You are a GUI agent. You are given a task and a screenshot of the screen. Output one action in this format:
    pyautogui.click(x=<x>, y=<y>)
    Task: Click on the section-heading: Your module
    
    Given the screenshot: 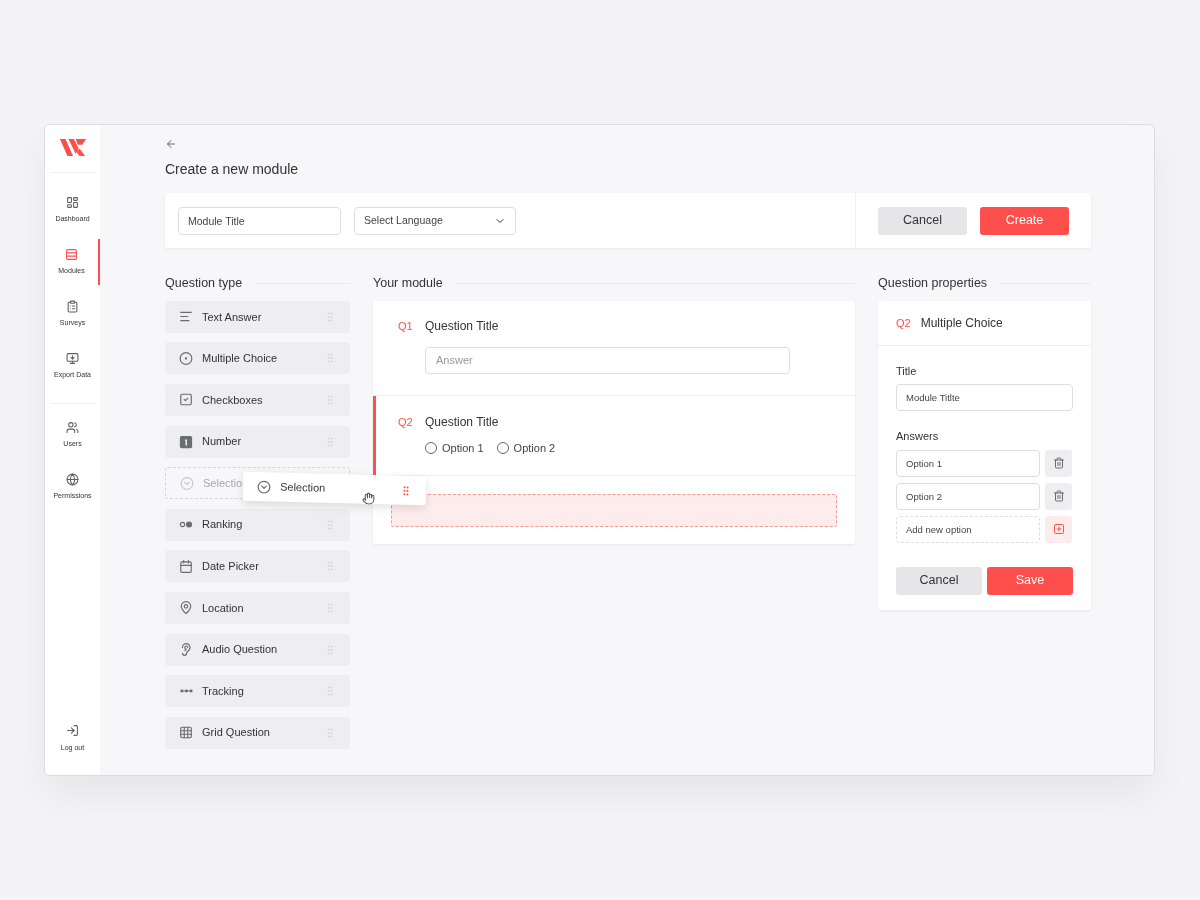 What is the action you would take?
    pyautogui.click(x=408, y=283)
    